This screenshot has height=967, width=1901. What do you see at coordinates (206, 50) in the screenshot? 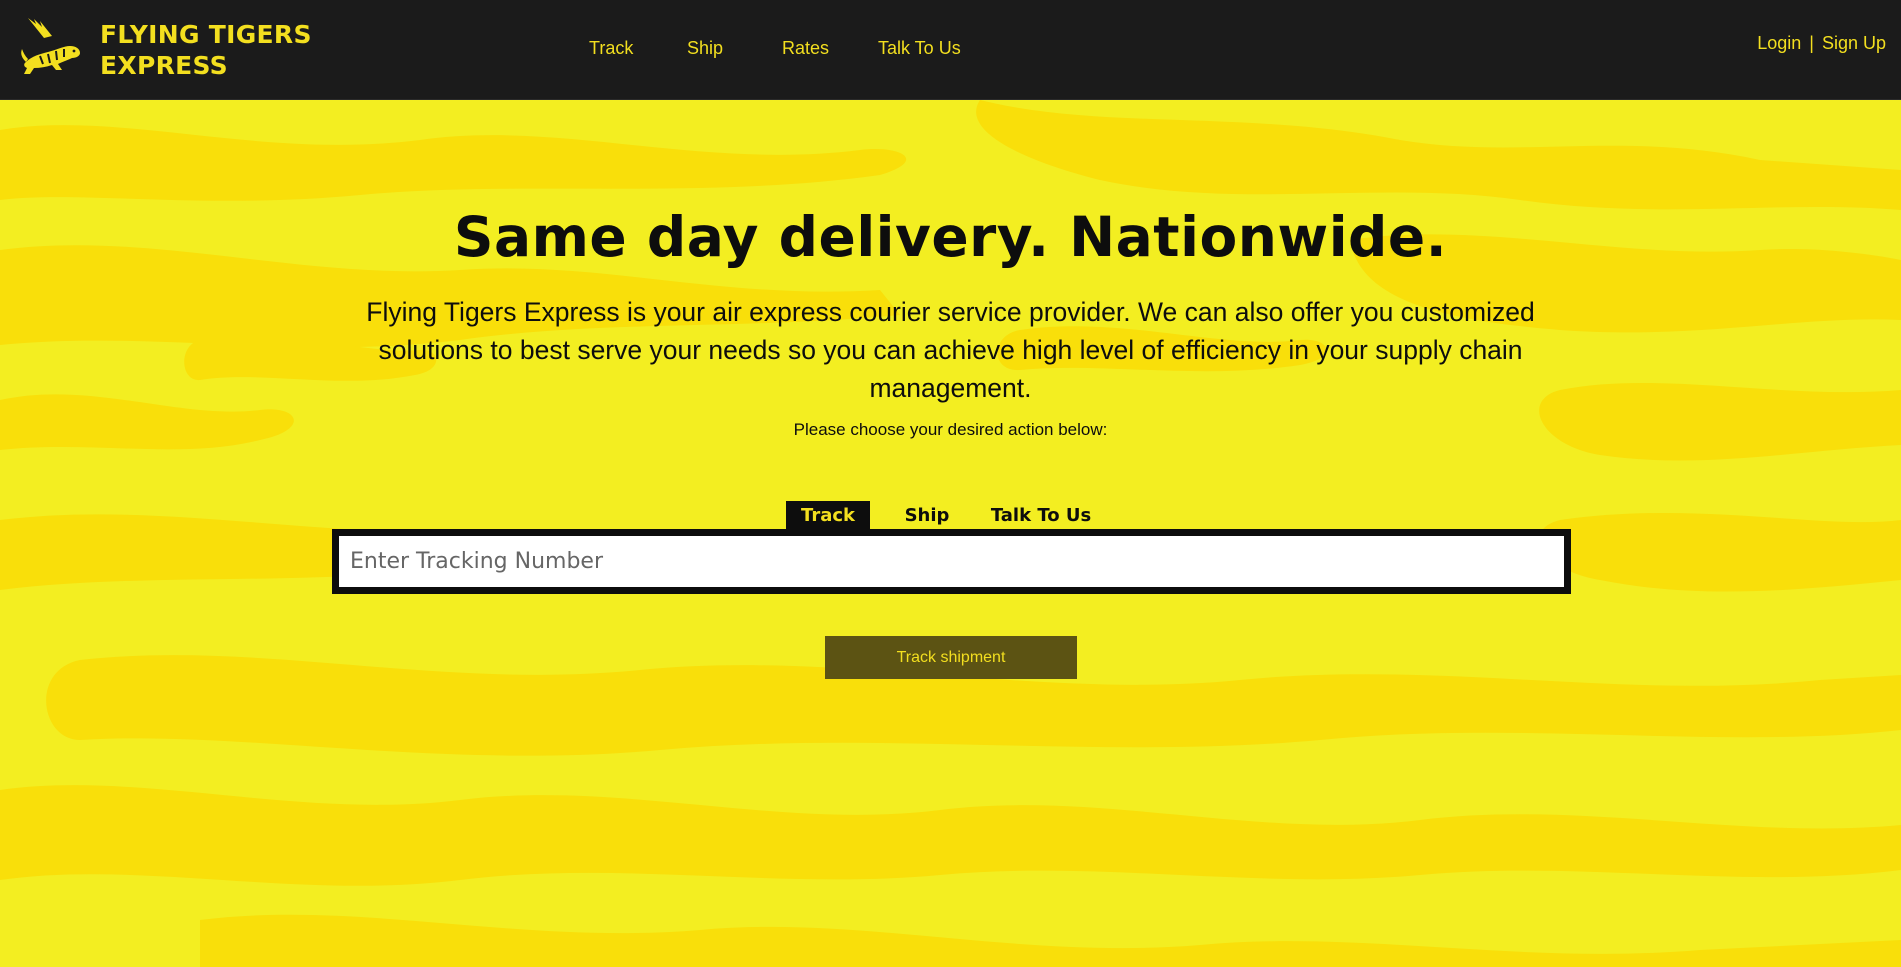
I see `brand-name: FLYING TIGERS EXPRESS` at bounding box center [206, 50].